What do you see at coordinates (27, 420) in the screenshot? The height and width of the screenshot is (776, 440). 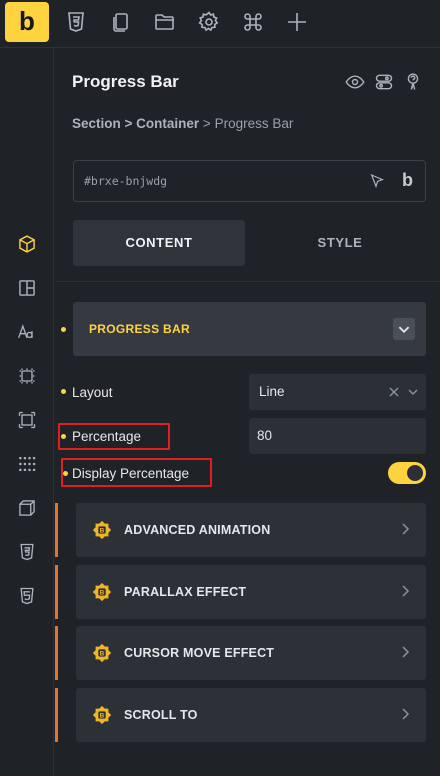 I see `frame-icon` at bounding box center [27, 420].